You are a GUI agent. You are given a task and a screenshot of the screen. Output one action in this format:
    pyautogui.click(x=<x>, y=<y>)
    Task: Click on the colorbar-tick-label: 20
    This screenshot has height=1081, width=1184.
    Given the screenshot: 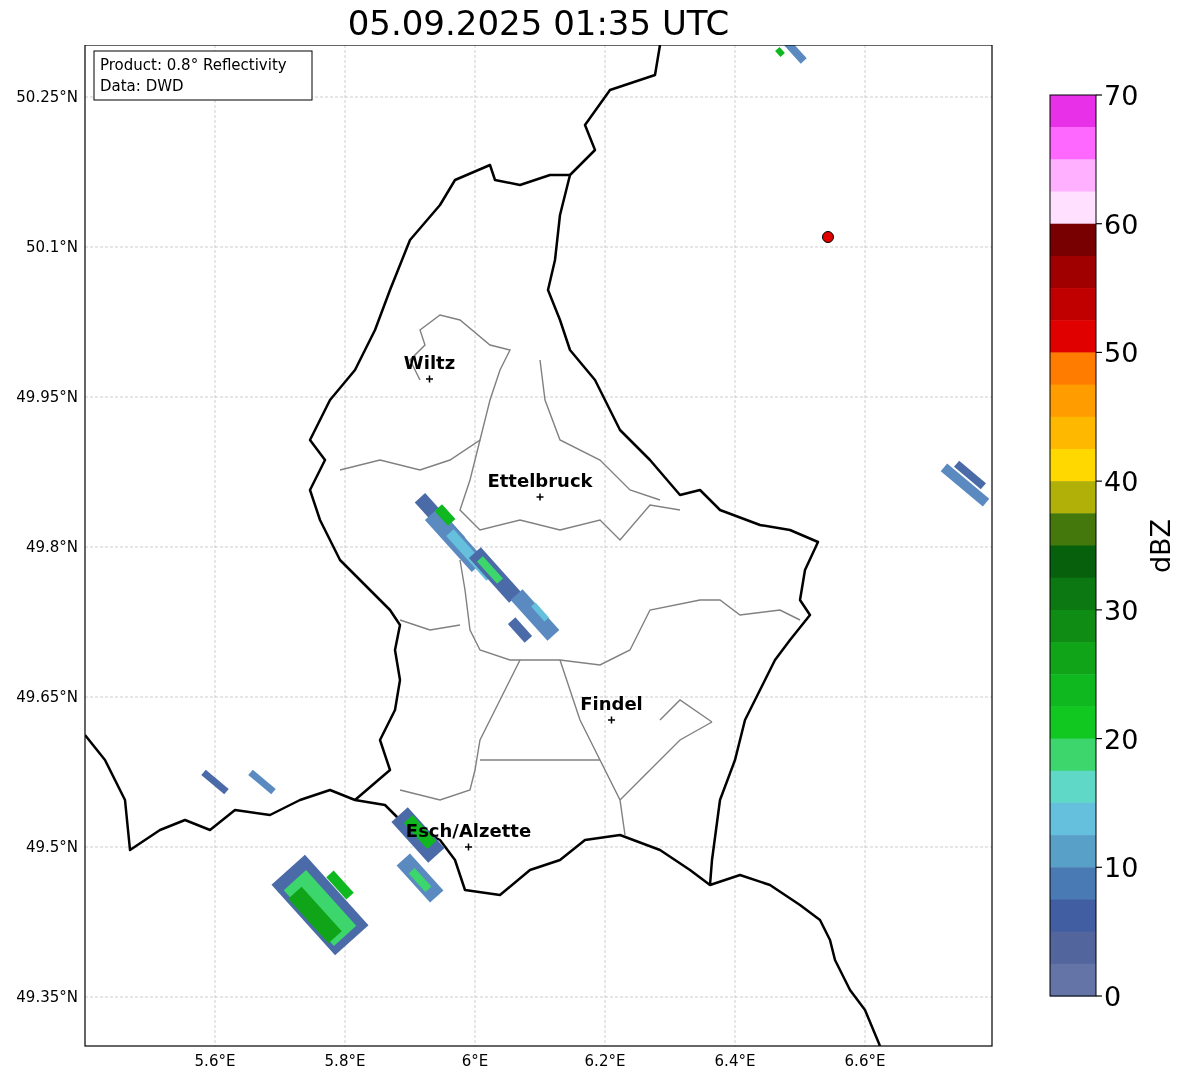 What is the action you would take?
    pyautogui.click(x=1121, y=739)
    